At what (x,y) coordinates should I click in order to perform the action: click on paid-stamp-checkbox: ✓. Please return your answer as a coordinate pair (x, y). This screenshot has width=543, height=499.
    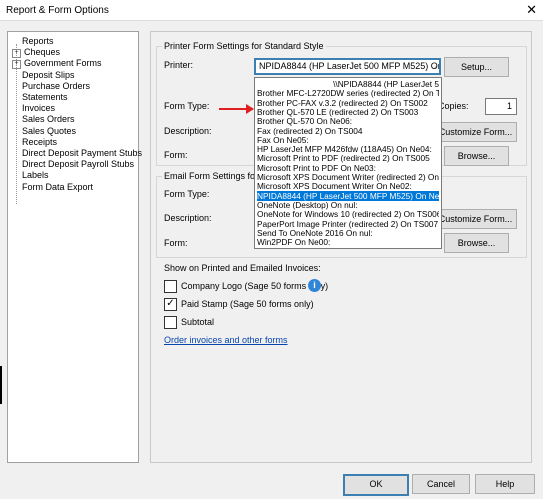
    Looking at the image, I should click on (170, 304).